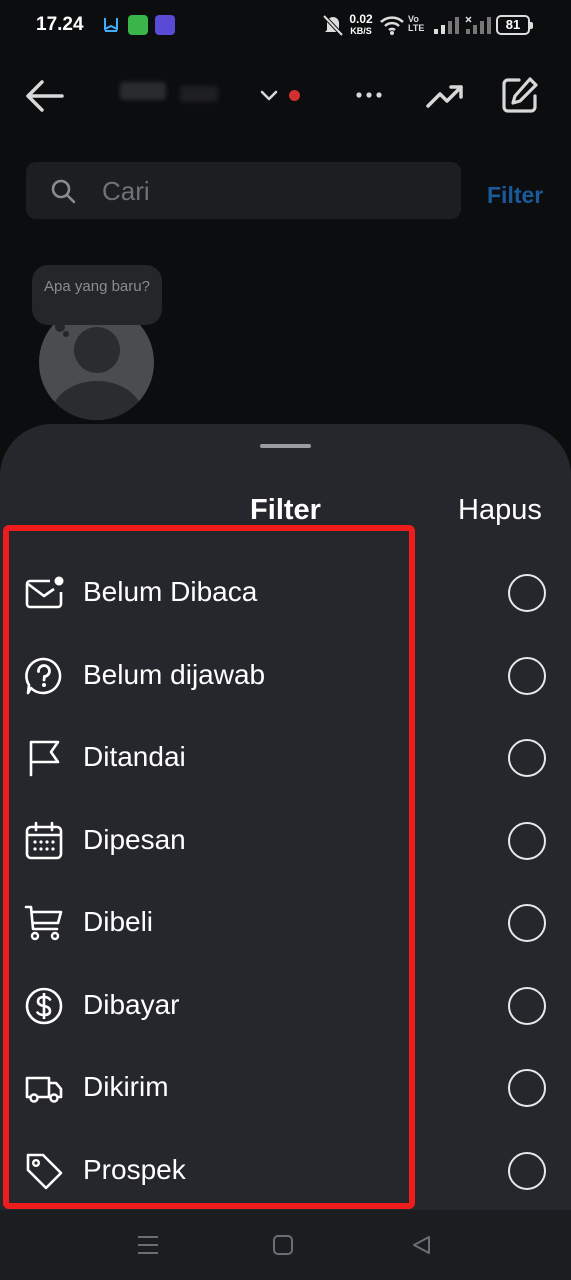  What do you see at coordinates (267, 191) in the screenshot?
I see `search-input` at bounding box center [267, 191].